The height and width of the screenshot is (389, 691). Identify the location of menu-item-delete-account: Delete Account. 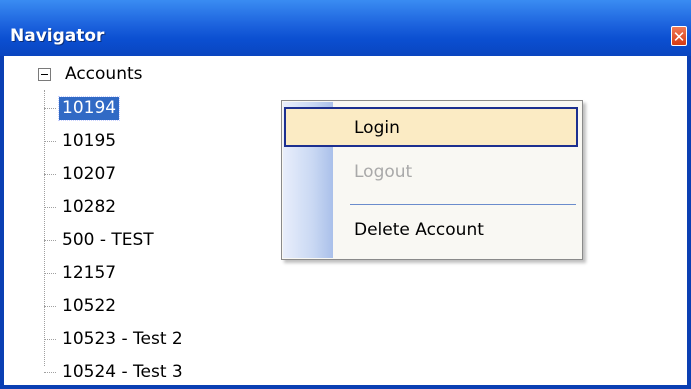
(431, 231).